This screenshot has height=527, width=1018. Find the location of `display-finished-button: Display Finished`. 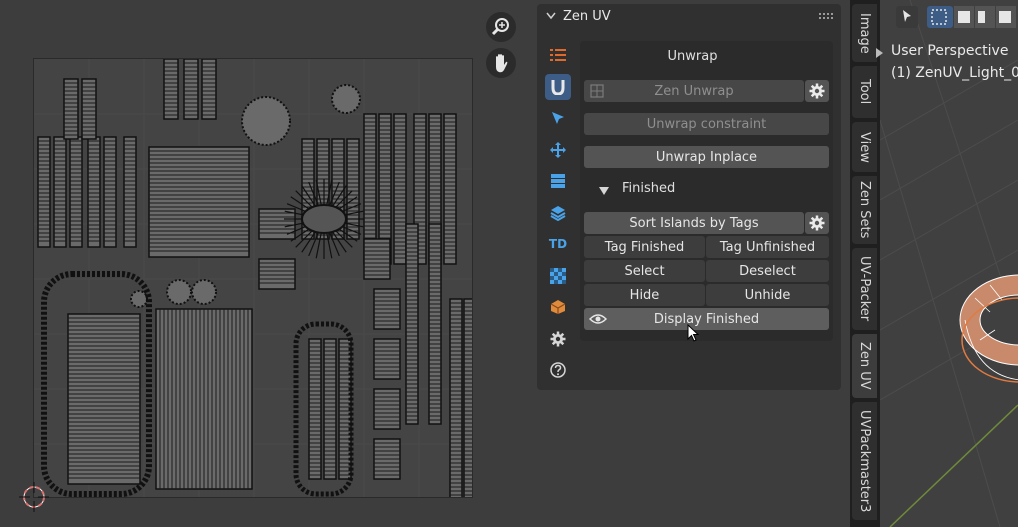

display-finished-button: Display Finished is located at coordinates (706, 319).